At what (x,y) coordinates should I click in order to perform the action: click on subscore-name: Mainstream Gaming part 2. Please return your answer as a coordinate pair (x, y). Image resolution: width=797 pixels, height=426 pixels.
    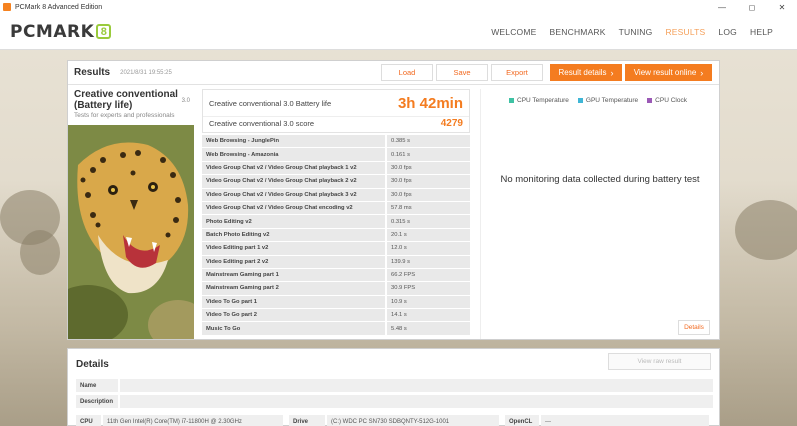
    Looking at the image, I should click on (293, 288).